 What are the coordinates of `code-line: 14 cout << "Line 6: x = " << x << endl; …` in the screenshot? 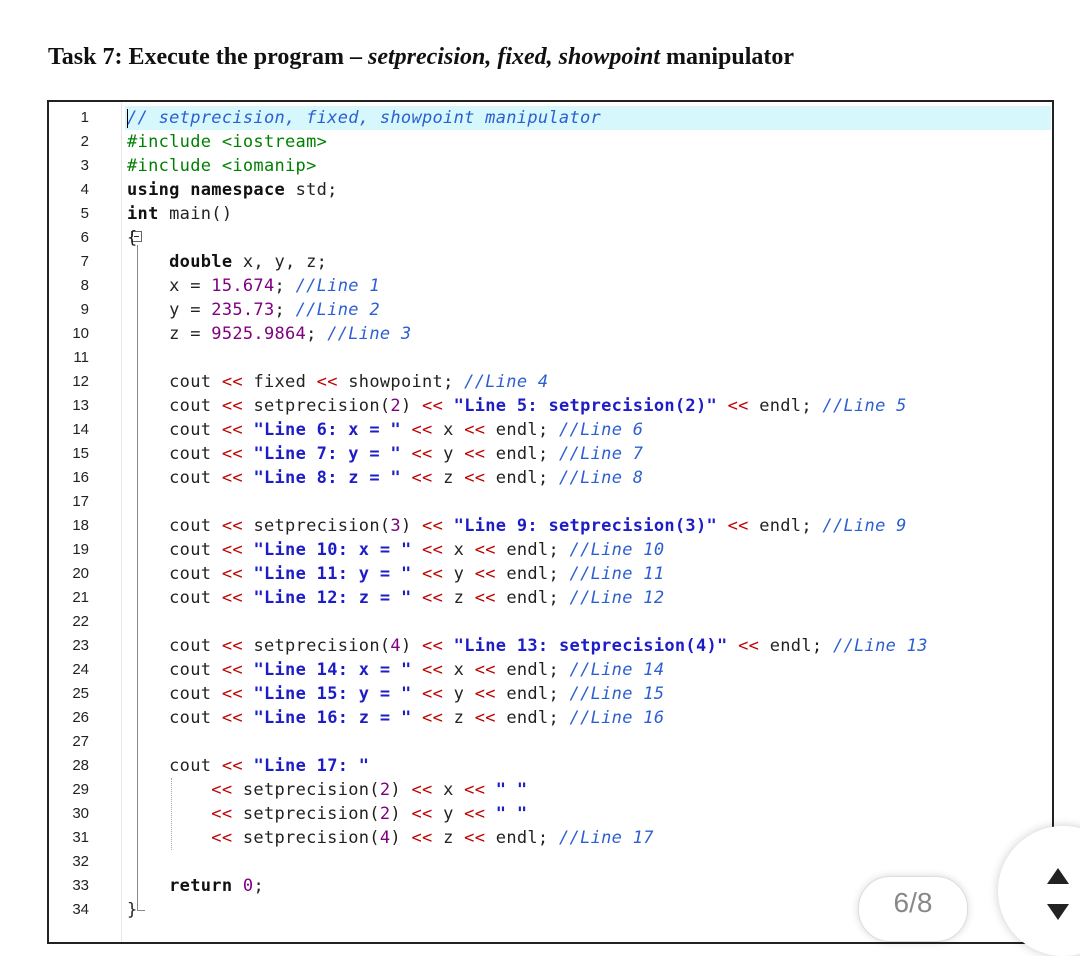 It's located at (550, 430).